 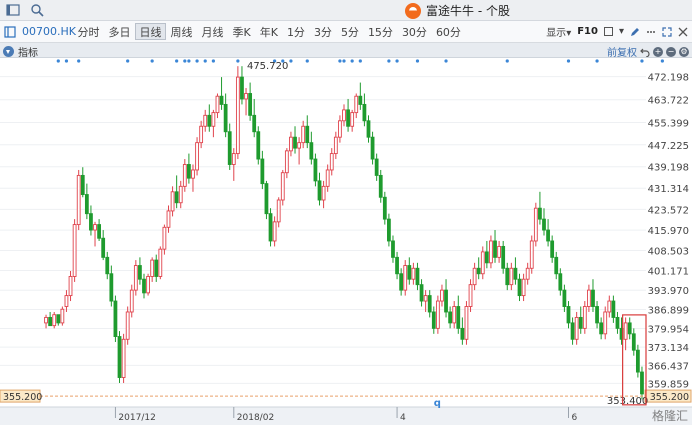 What do you see at coordinates (295, 31) in the screenshot?
I see `tab-1min: 1分` at bounding box center [295, 31].